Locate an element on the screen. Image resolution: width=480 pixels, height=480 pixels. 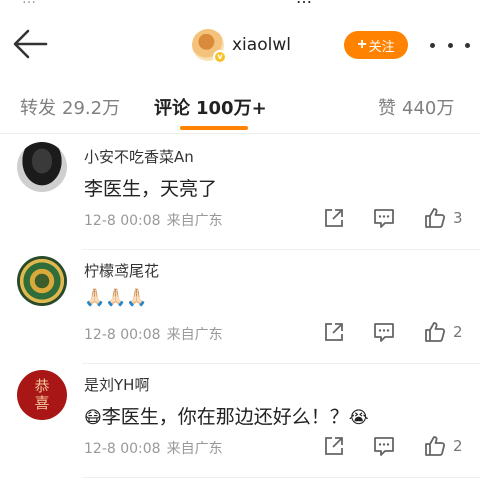
tab-count: 440万 is located at coordinates (428, 108).